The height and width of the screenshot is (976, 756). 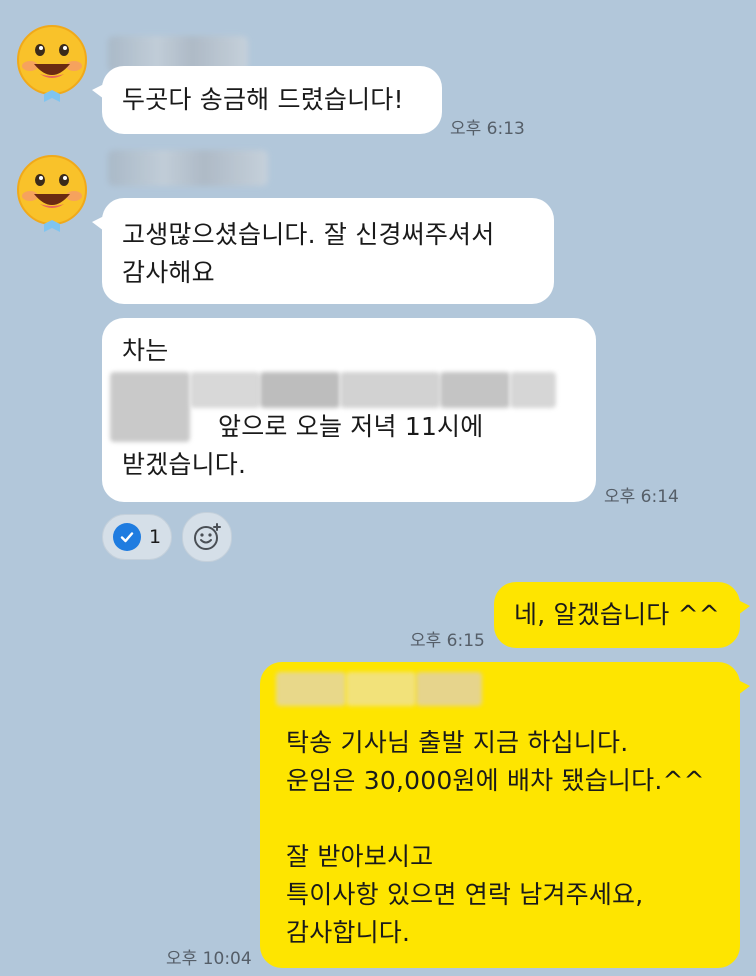 What do you see at coordinates (351, 426) in the screenshot?
I see `message-text-line: 앞으로 오늘 저녁 11시에` at bounding box center [351, 426].